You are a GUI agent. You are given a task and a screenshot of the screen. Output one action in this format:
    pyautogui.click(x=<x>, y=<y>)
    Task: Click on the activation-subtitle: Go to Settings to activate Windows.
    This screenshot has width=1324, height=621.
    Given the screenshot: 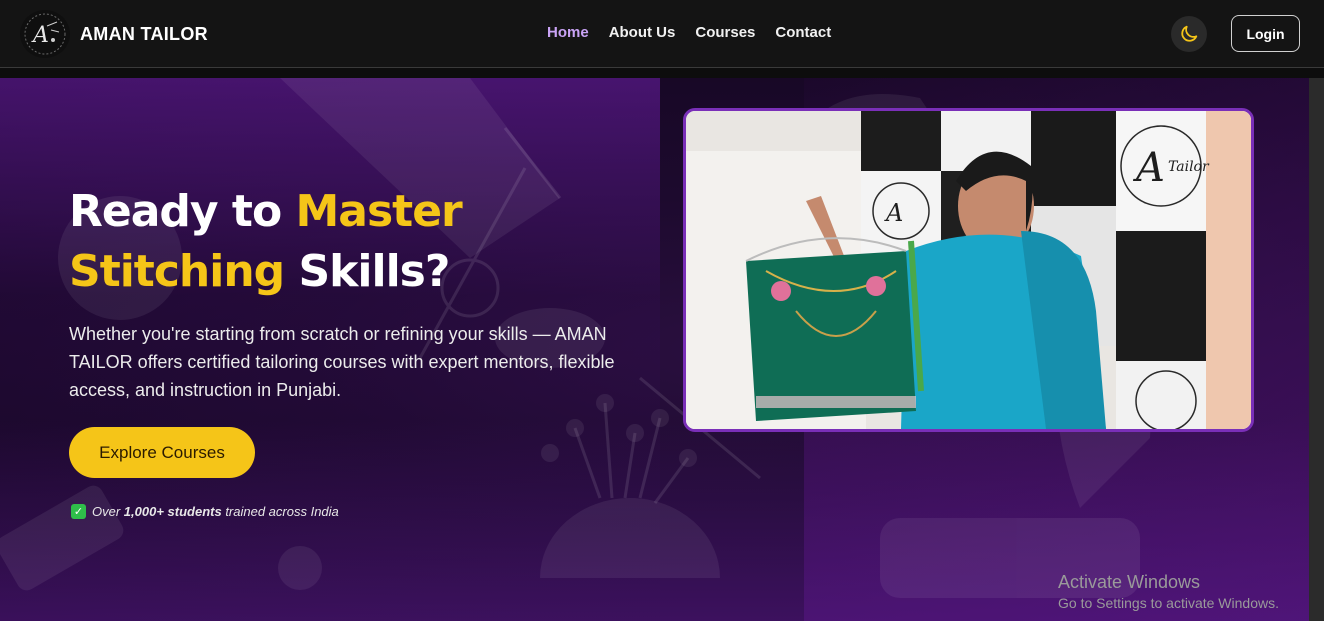 What is the action you would take?
    pyautogui.click(x=1168, y=603)
    